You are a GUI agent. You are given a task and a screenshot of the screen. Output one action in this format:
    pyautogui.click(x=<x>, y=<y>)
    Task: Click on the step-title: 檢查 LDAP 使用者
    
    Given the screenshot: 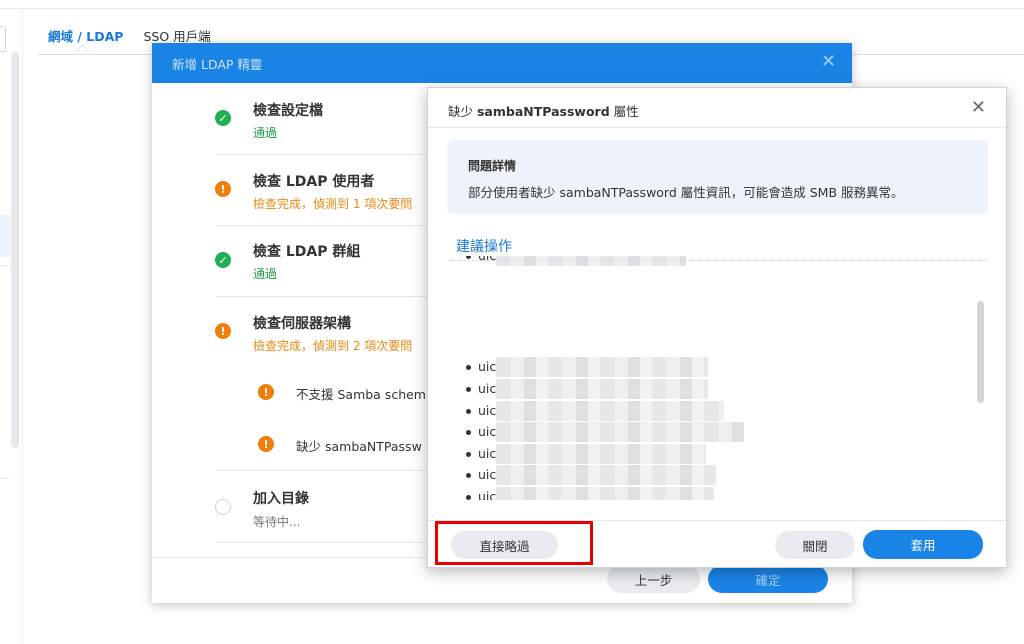 What is the action you would take?
    pyautogui.click(x=314, y=182)
    